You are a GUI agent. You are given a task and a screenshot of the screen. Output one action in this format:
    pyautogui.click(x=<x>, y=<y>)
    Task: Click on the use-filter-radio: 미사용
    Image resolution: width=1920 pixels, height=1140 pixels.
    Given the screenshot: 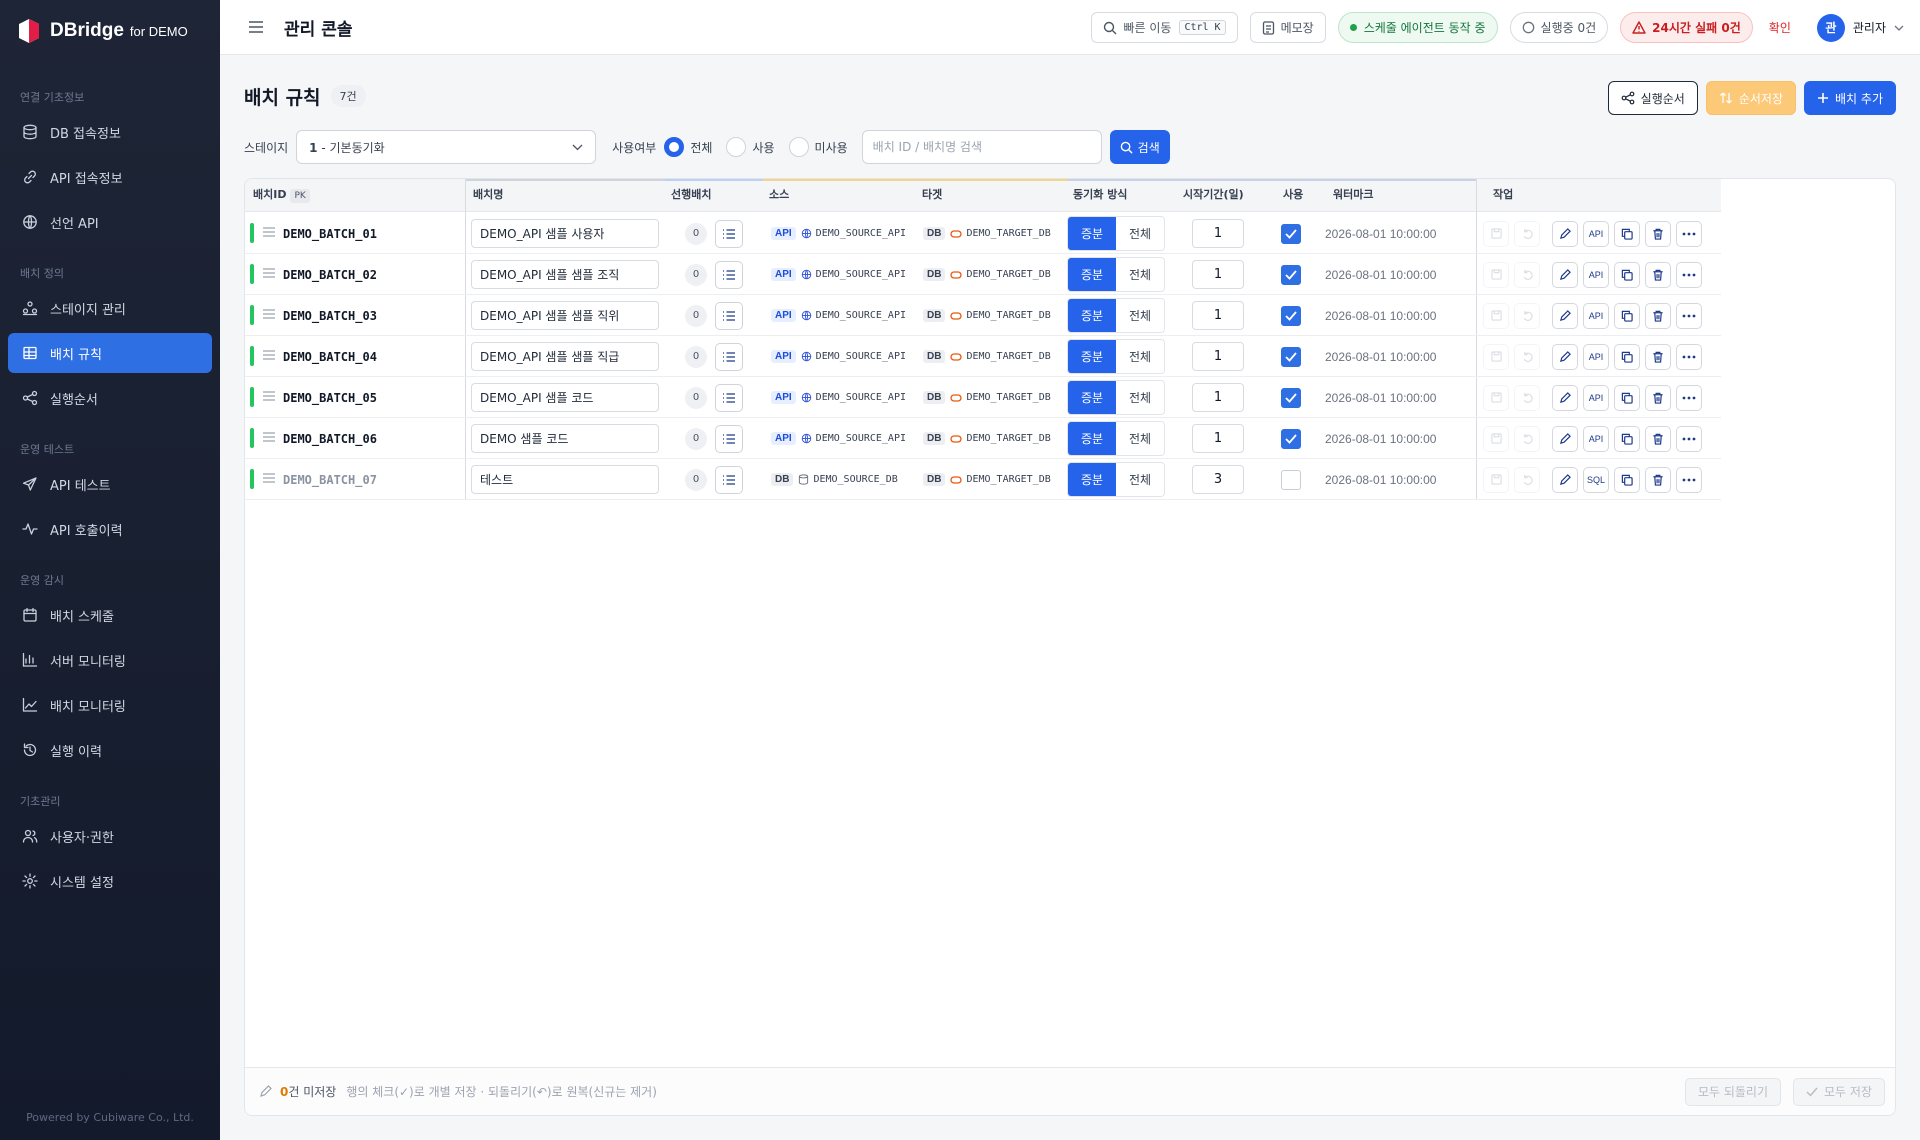 What is the action you would take?
    pyautogui.click(x=818, y=147)
    